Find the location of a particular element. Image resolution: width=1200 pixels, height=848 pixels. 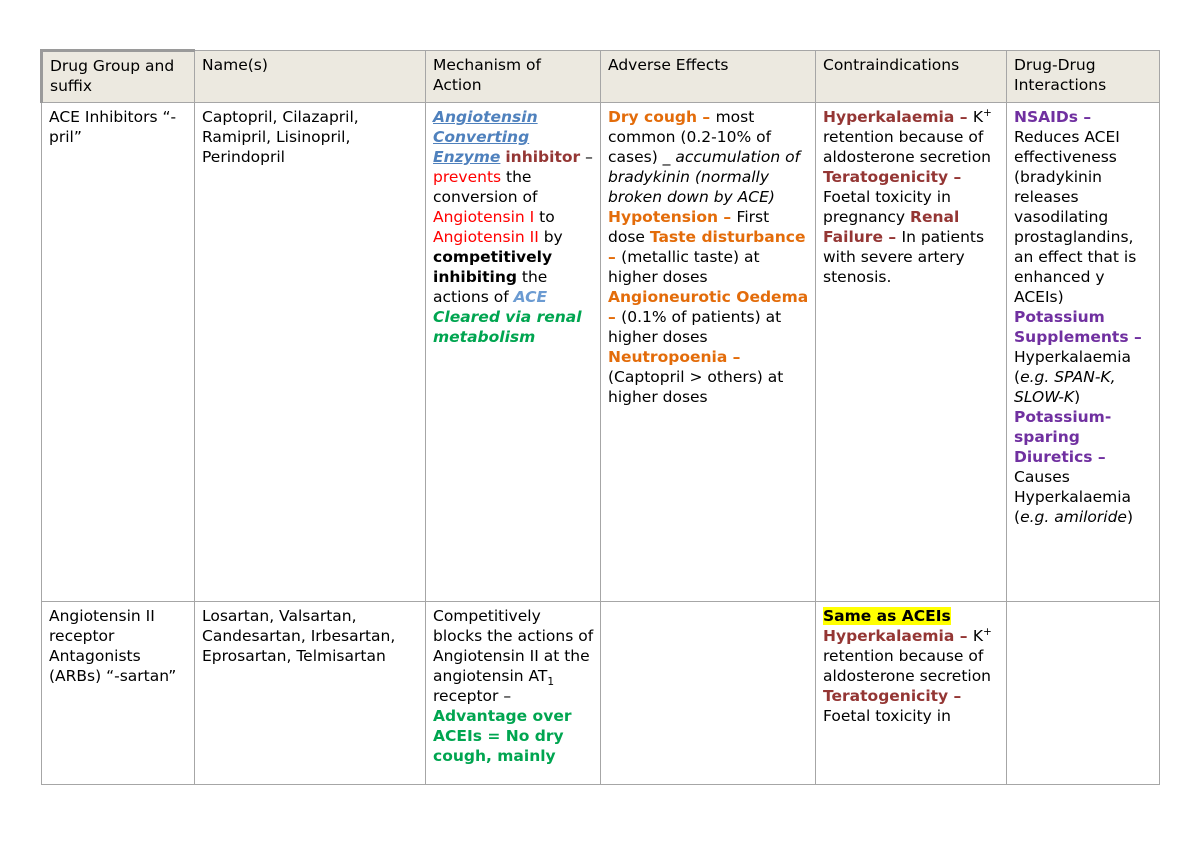

cell-drug-drug-interactions is located at coordinates (1083, 692).